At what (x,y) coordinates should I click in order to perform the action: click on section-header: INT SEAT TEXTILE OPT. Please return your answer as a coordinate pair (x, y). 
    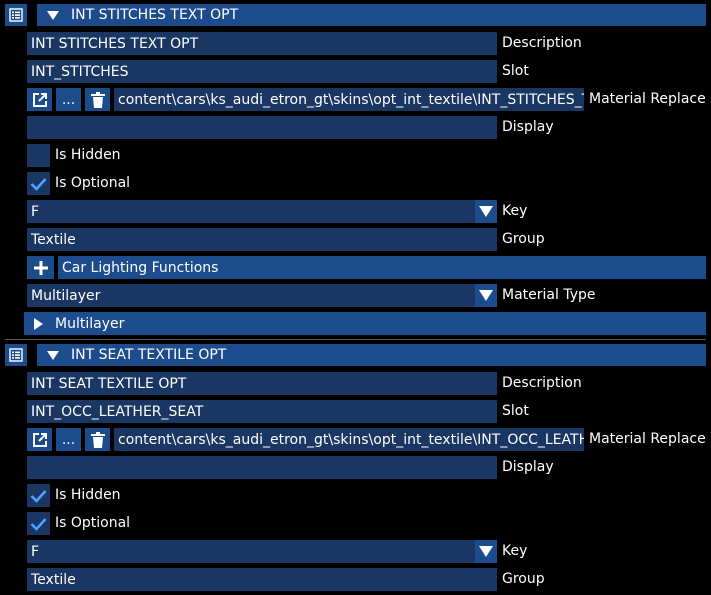
    Looking at the image, I should click on (371, 355).